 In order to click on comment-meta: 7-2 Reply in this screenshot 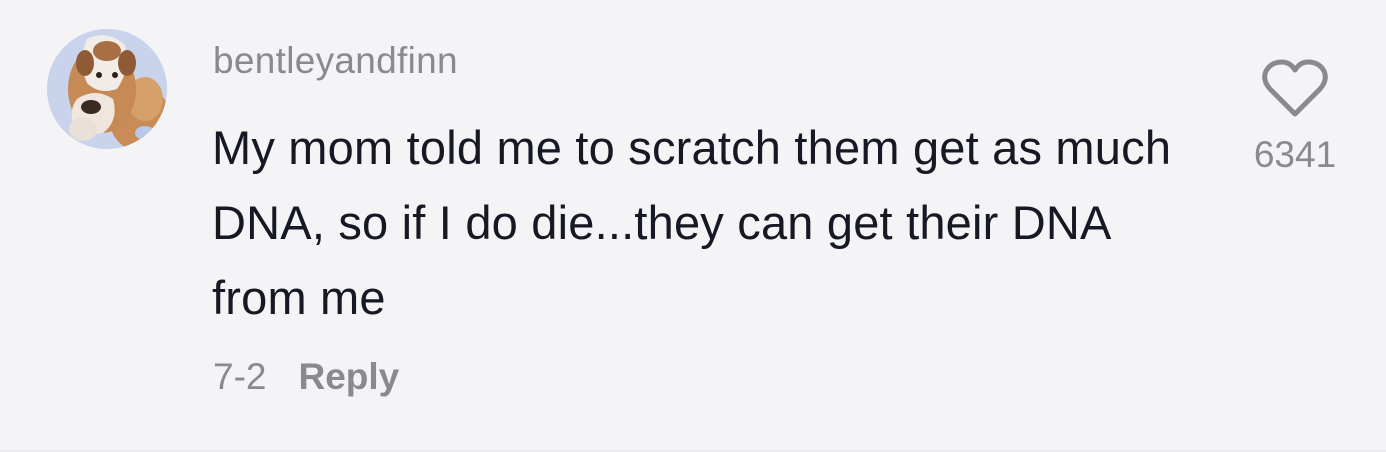, I will do `click(306, 377)`.